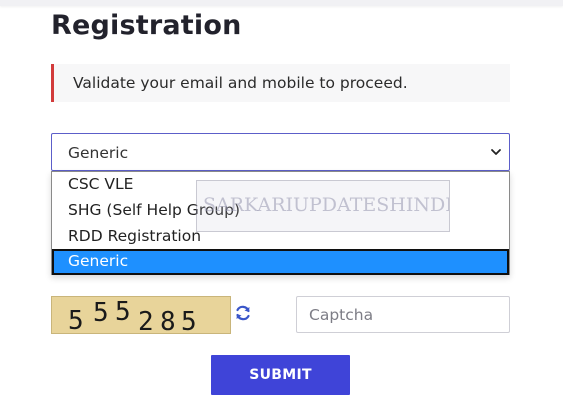 This screenshot has height=413, width=563. I want to click on svg-text: 8, so click(168, 321).